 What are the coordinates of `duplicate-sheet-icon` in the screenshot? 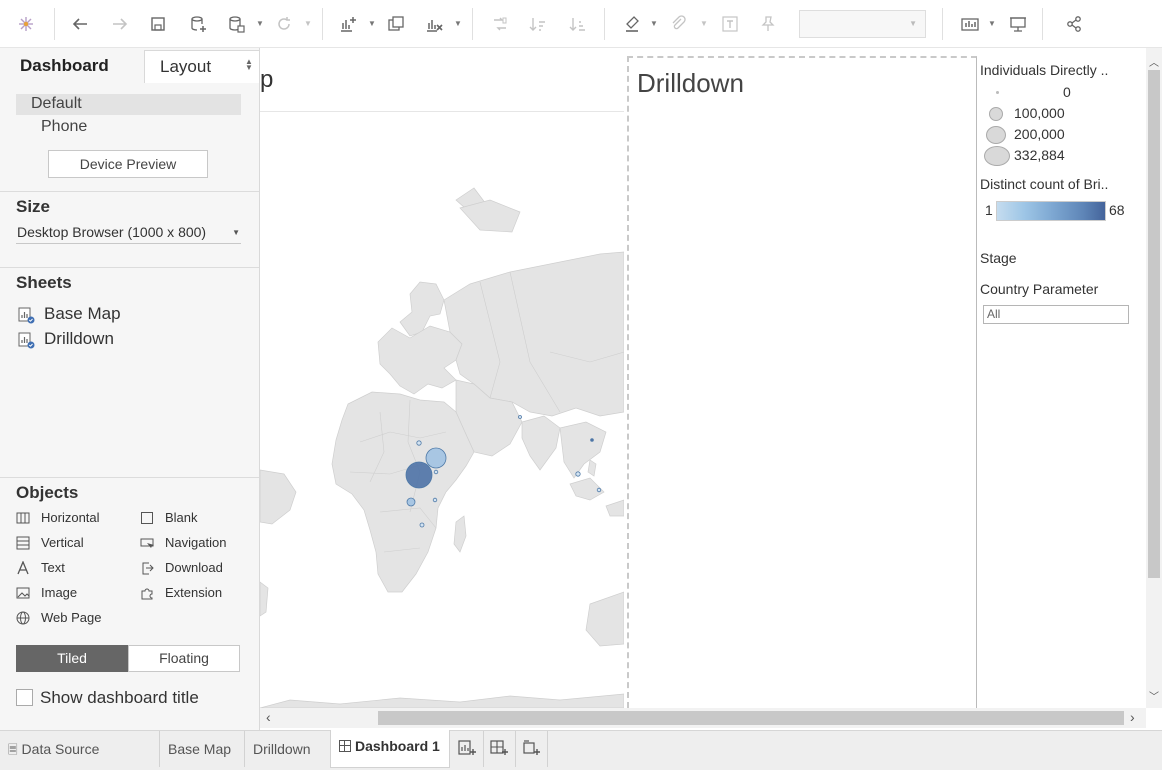 It's located at (396, 24).